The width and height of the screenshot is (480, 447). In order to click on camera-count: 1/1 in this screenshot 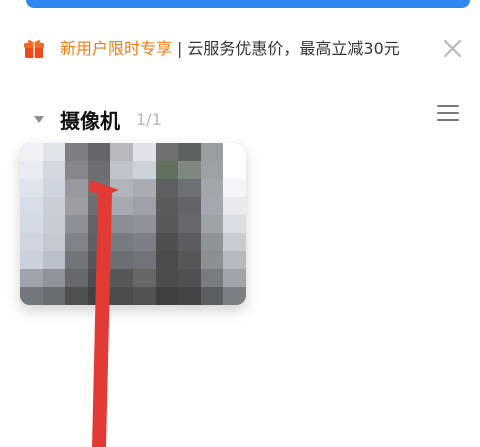, I will do `click(149, 119)`.